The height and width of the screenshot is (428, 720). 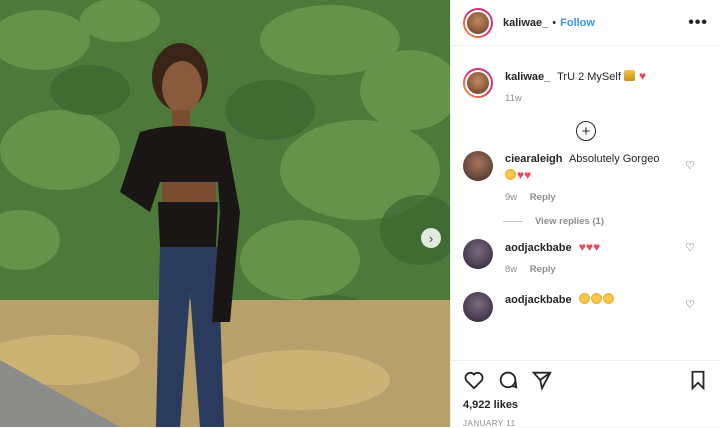 What do you see at coordinates (586, 258) in the screenshot?
I see `comment-row: aodjackbabe ♥♥♥ 8w Reply ♡` at bounding box center [586, 258].